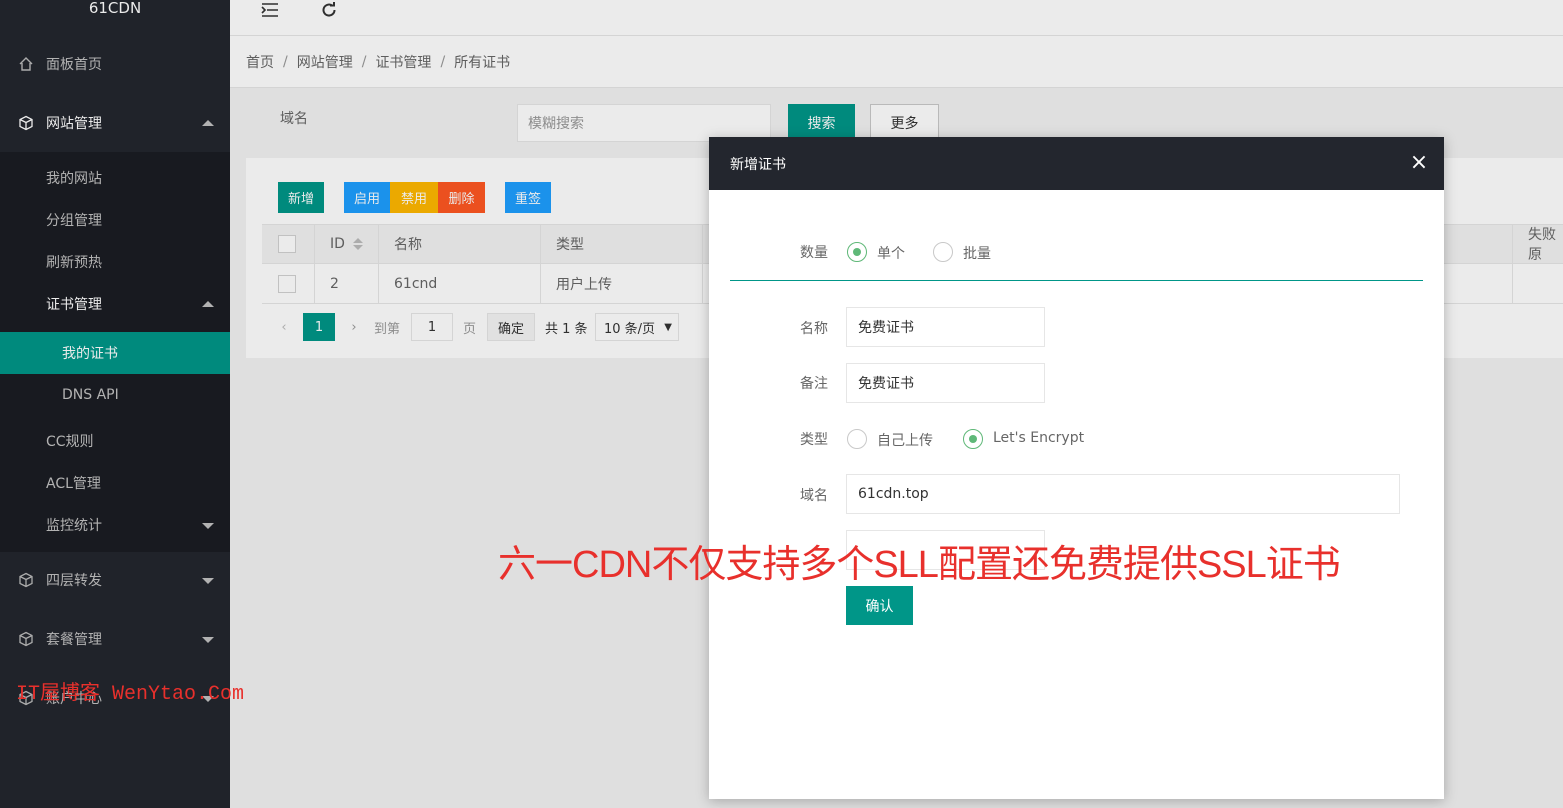  Describe the element at coordinates (814, 384) in the screenshot. I see `remark-label: 备注` at that location.